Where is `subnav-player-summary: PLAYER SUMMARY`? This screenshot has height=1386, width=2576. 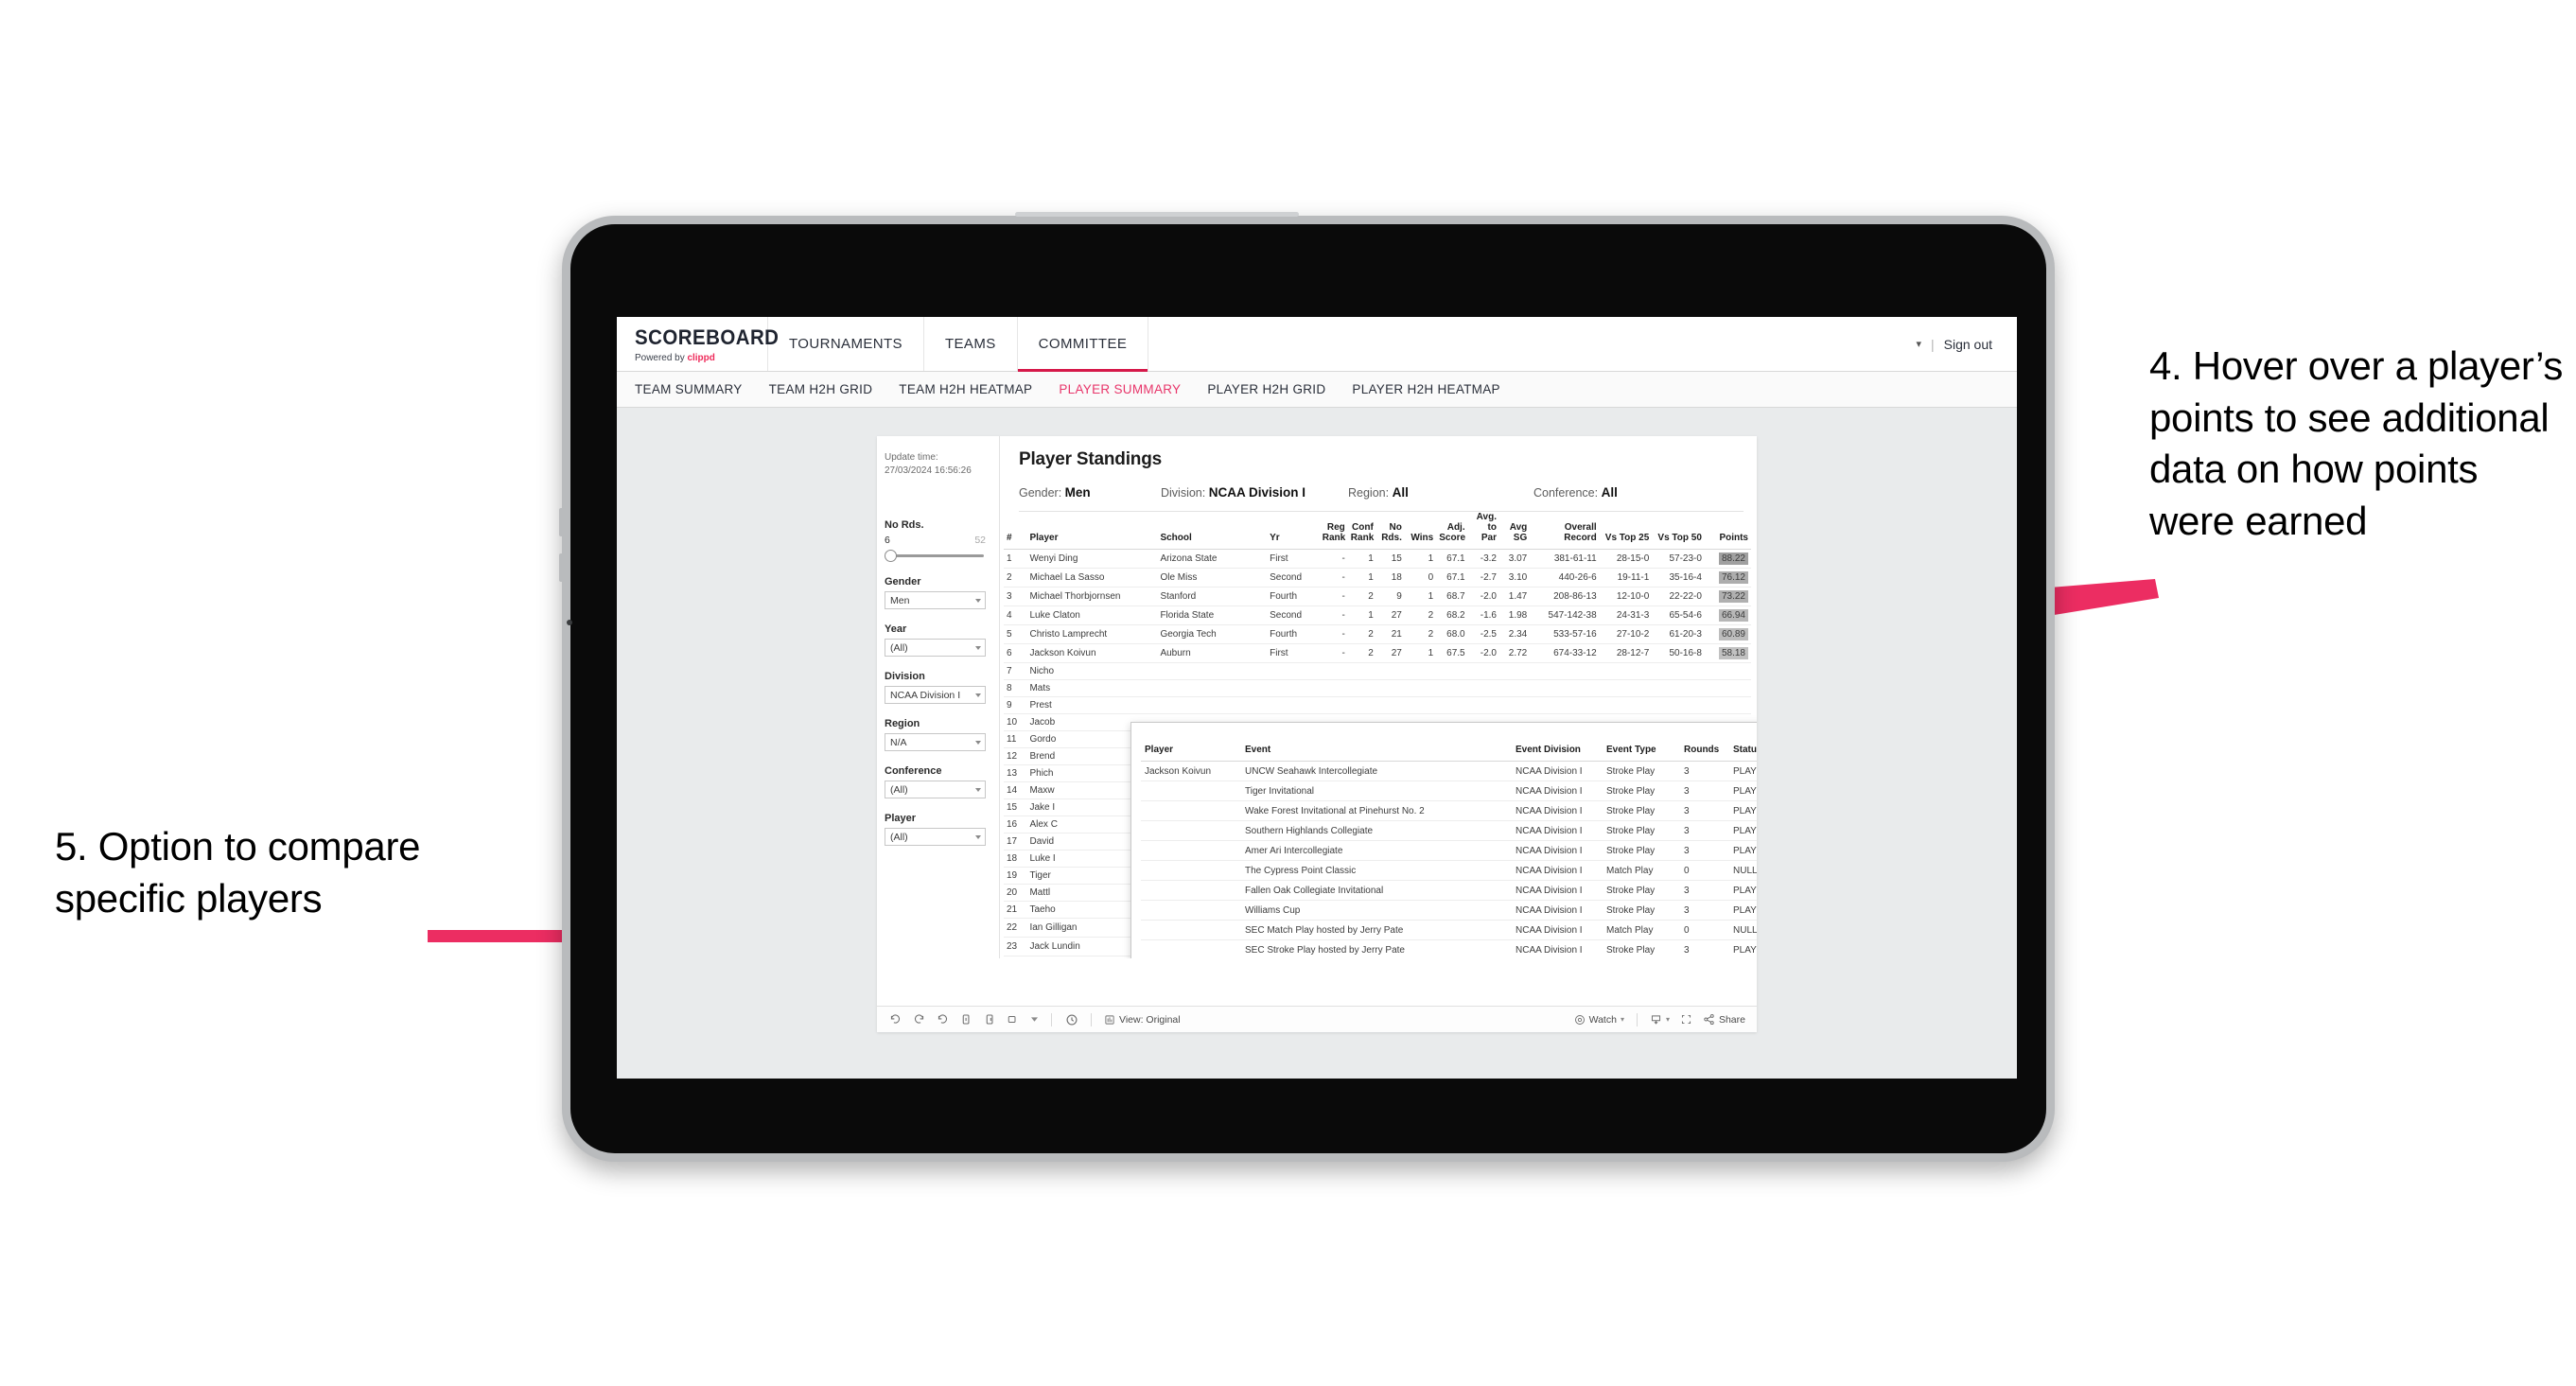
subnav-player-summary: PLAYER SUMMARY is located at coordinates (1120, 389).